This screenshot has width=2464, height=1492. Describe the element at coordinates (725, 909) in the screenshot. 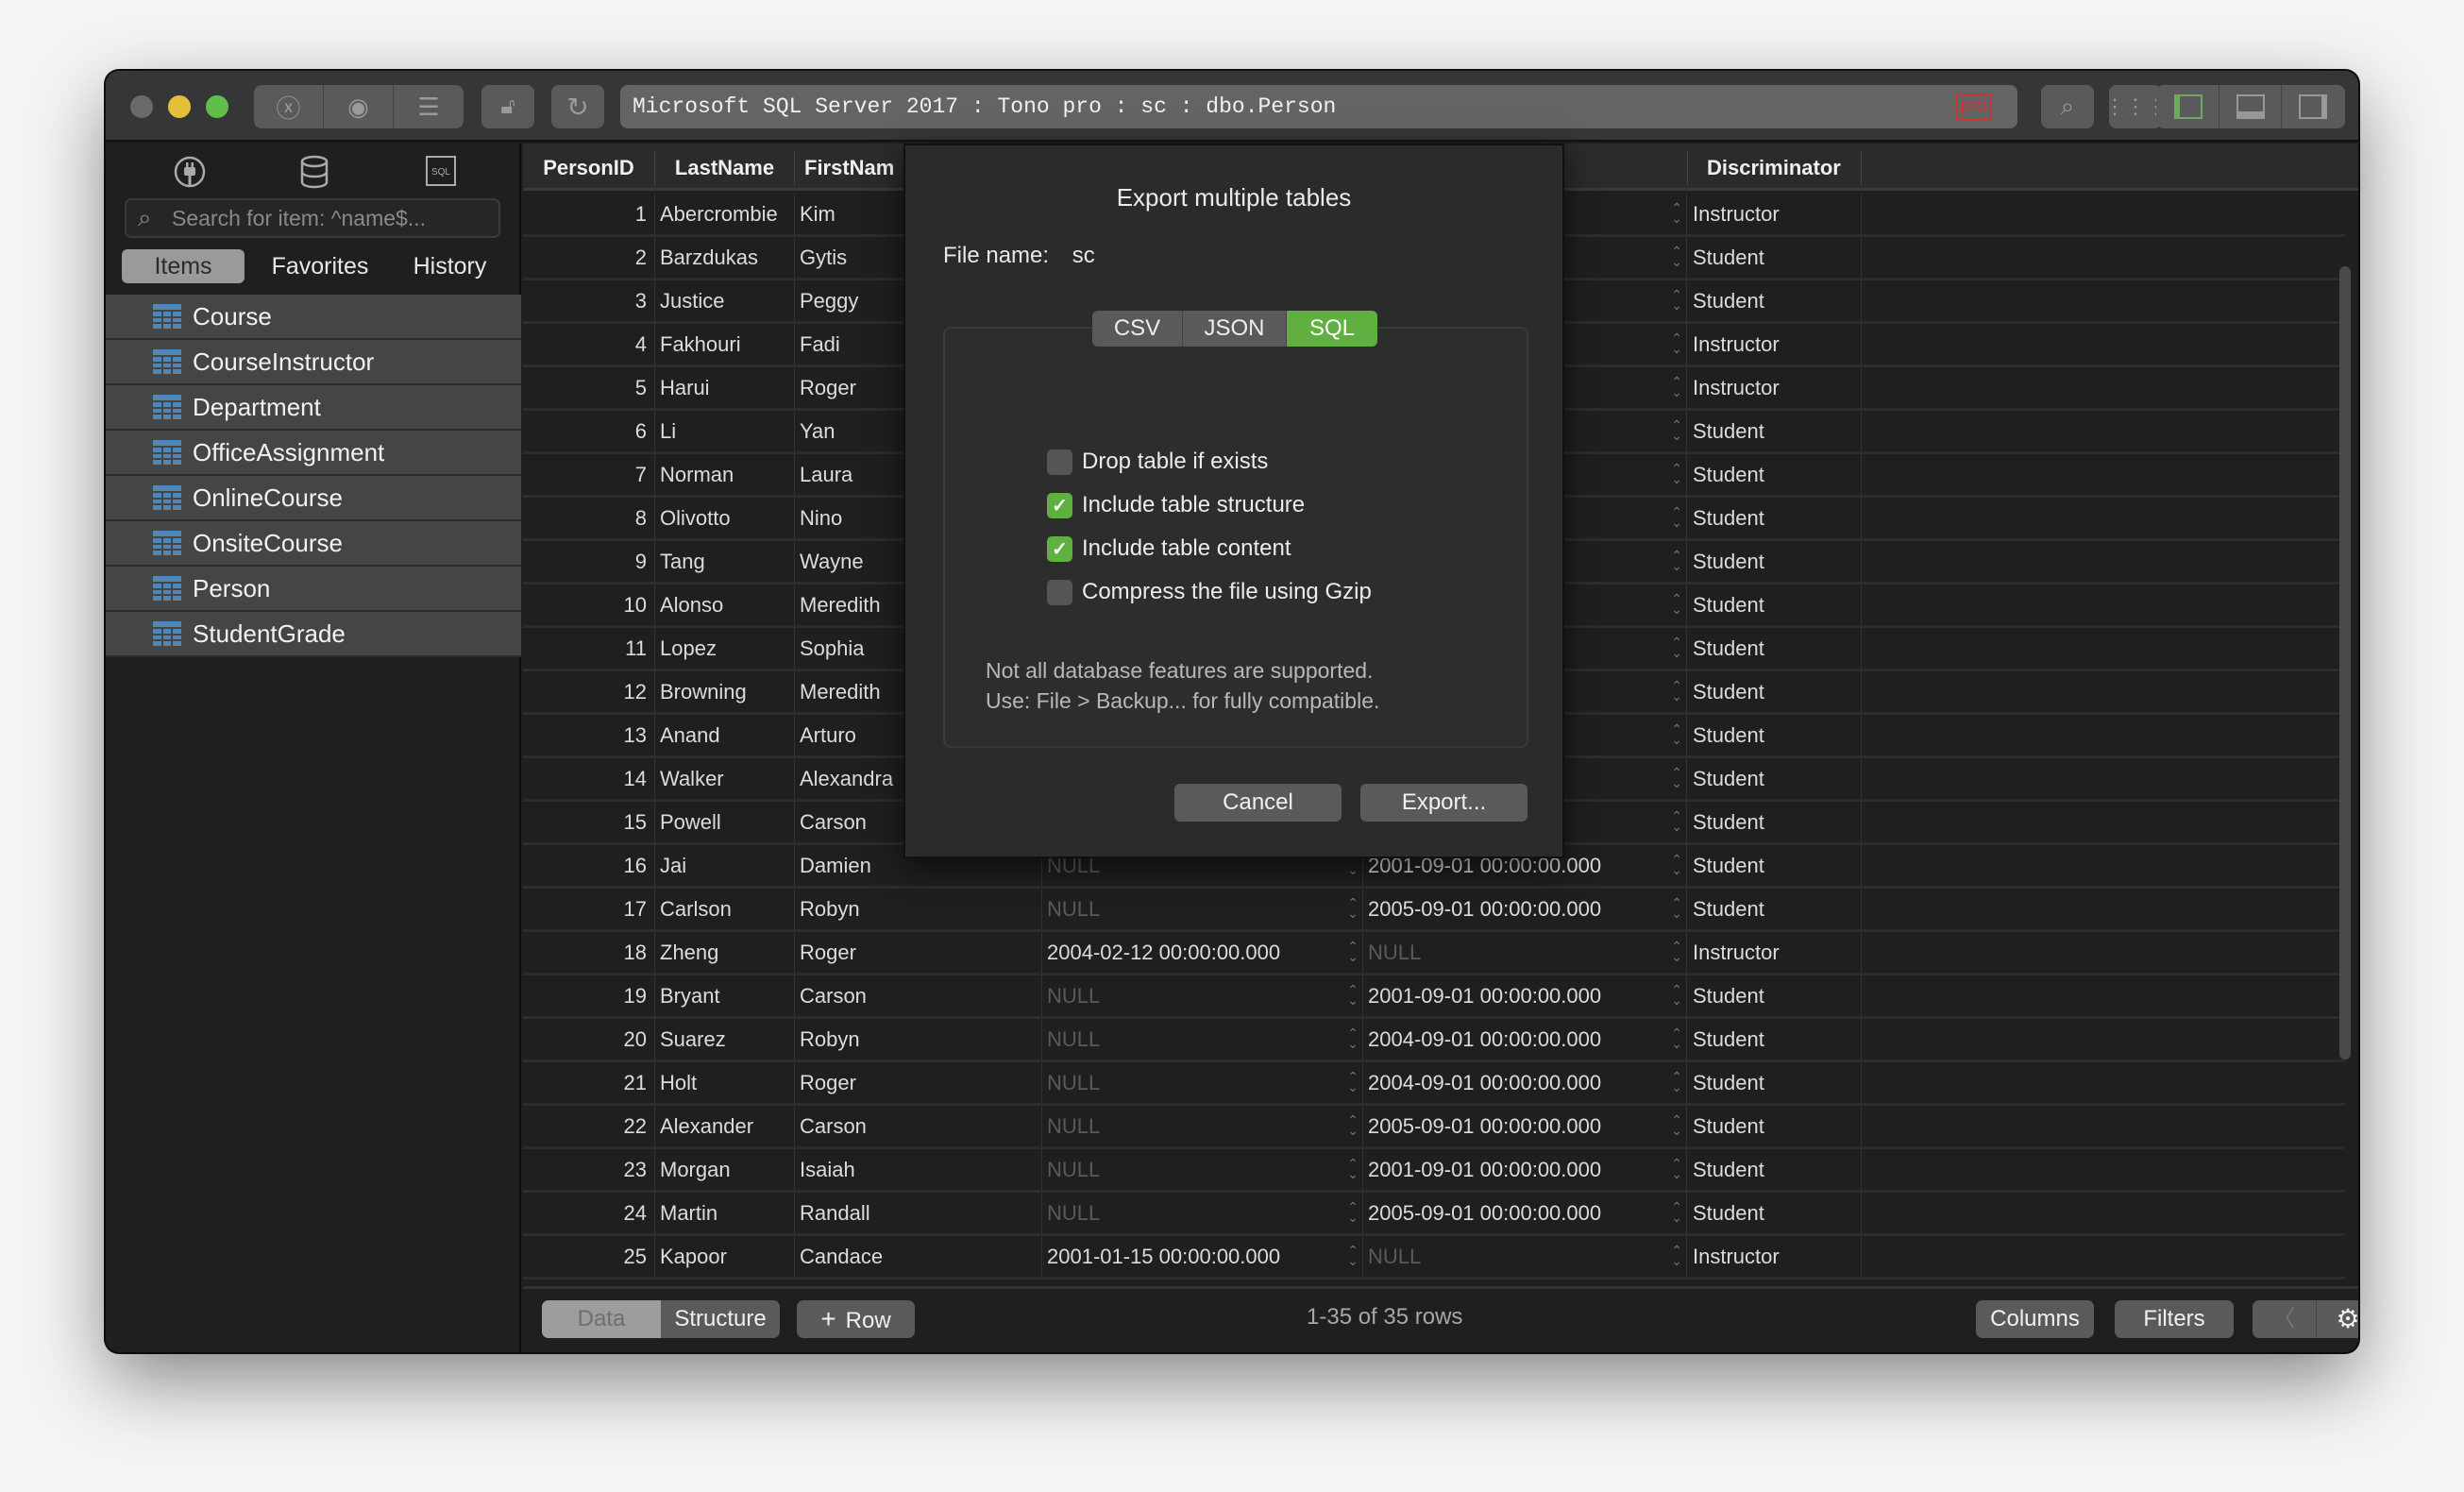

I see `cell-last: Carlson` at that location.